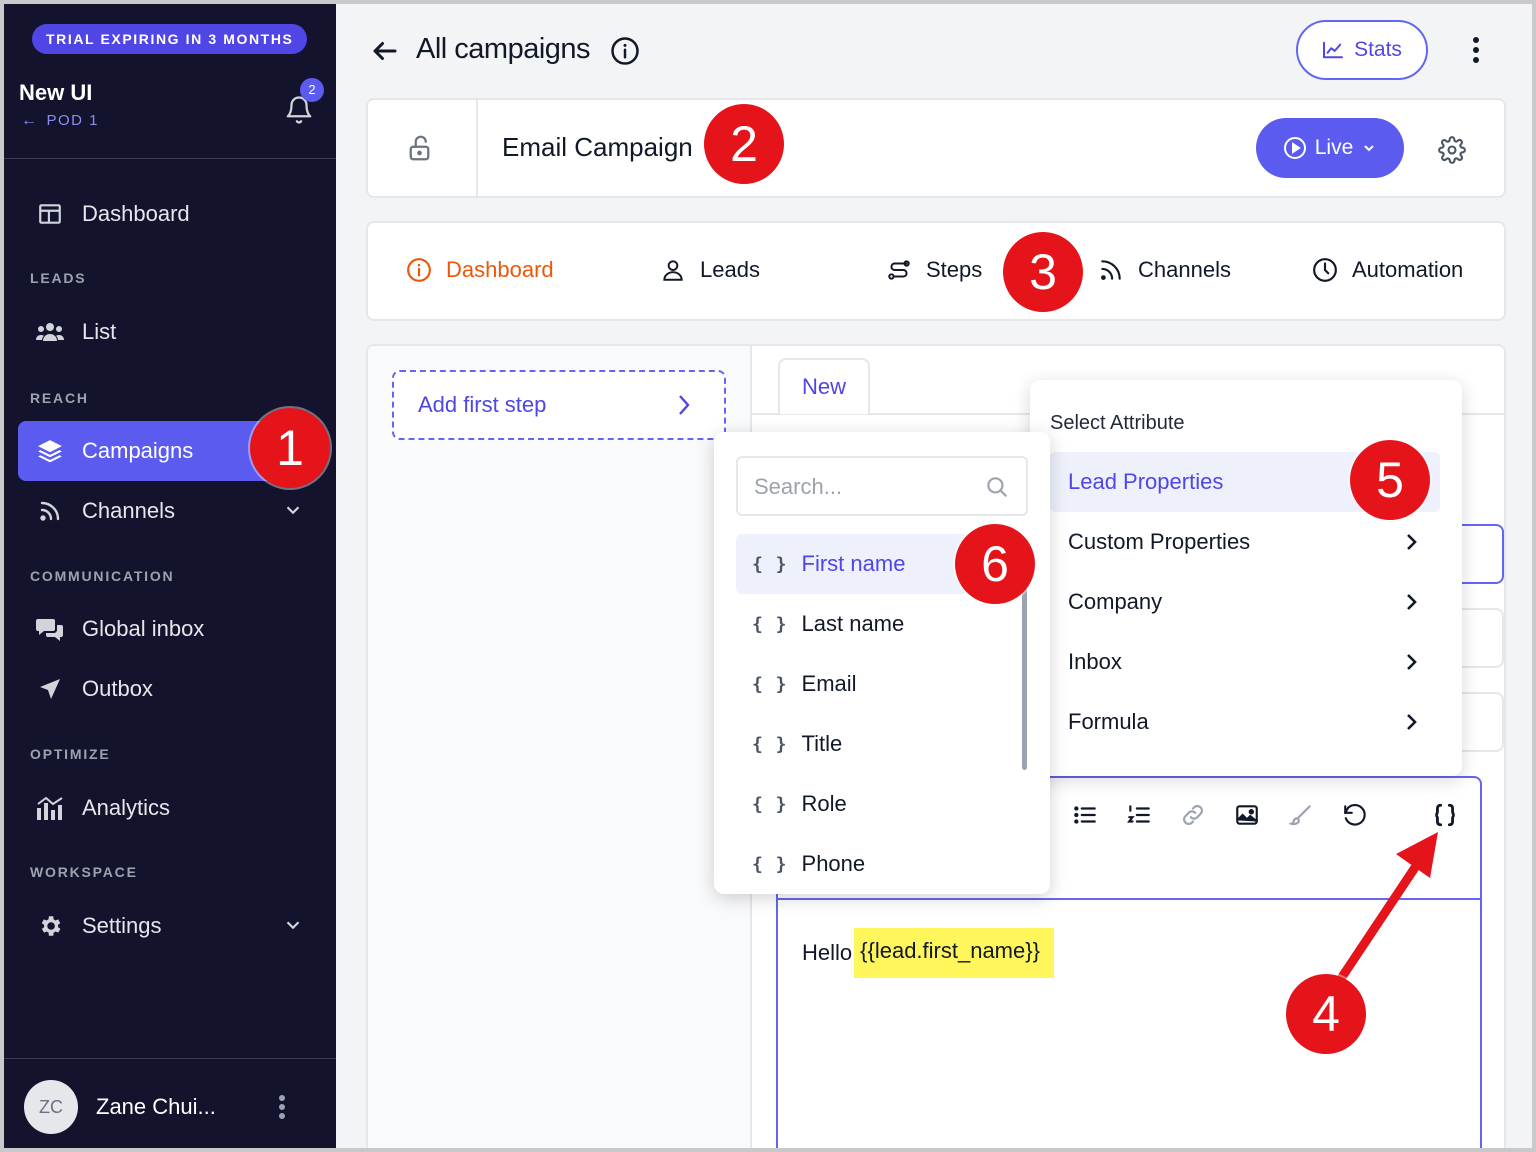 The width and height of the screenshot is (1536, 1152). What do you see at coordinates (954, 269) in the screenshot?
I see `tab-label: Steps` at bounding box center [954, 269].